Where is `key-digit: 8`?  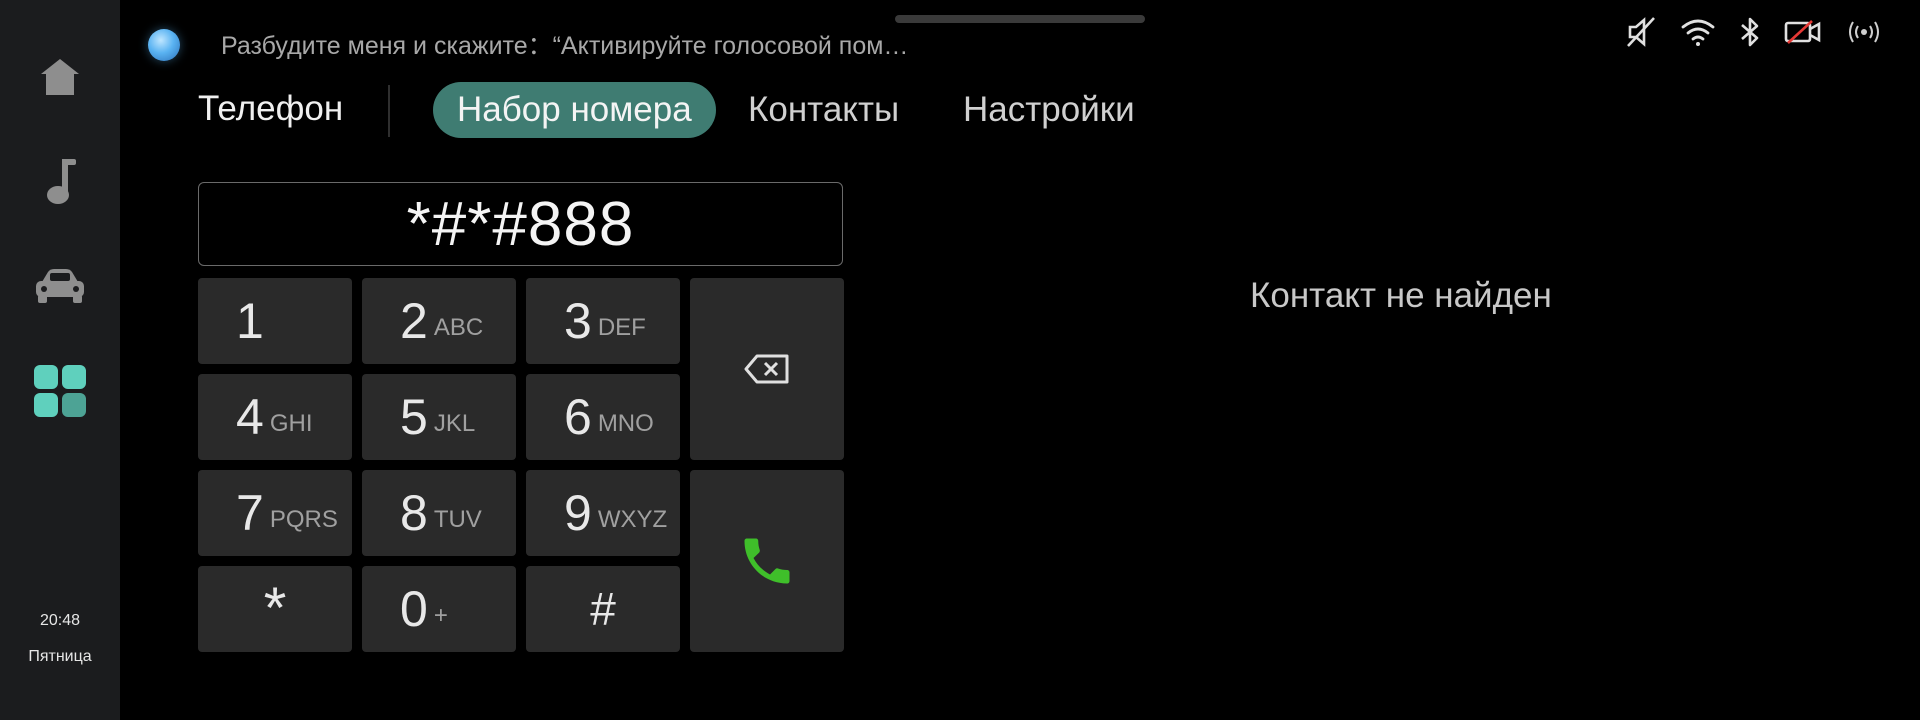 key-digit: 8 is located at coordinates (414, 513).